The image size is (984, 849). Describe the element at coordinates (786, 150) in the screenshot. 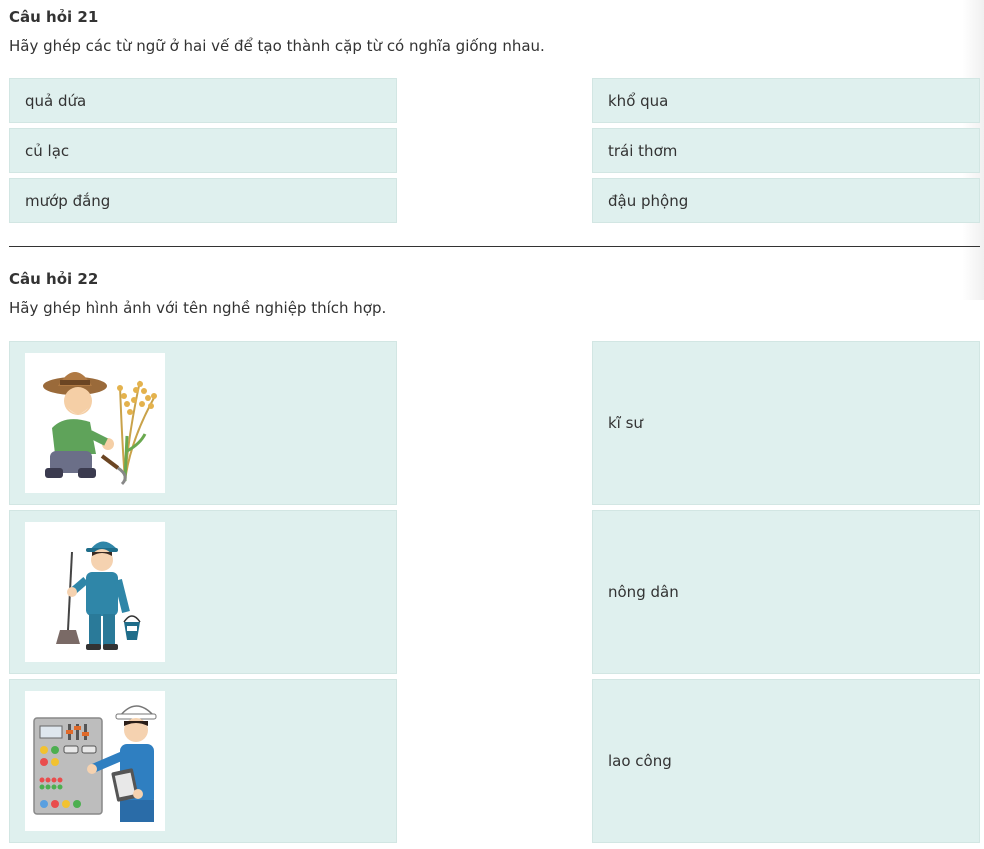

I see `q21-right-item: trái thơm` at that location.